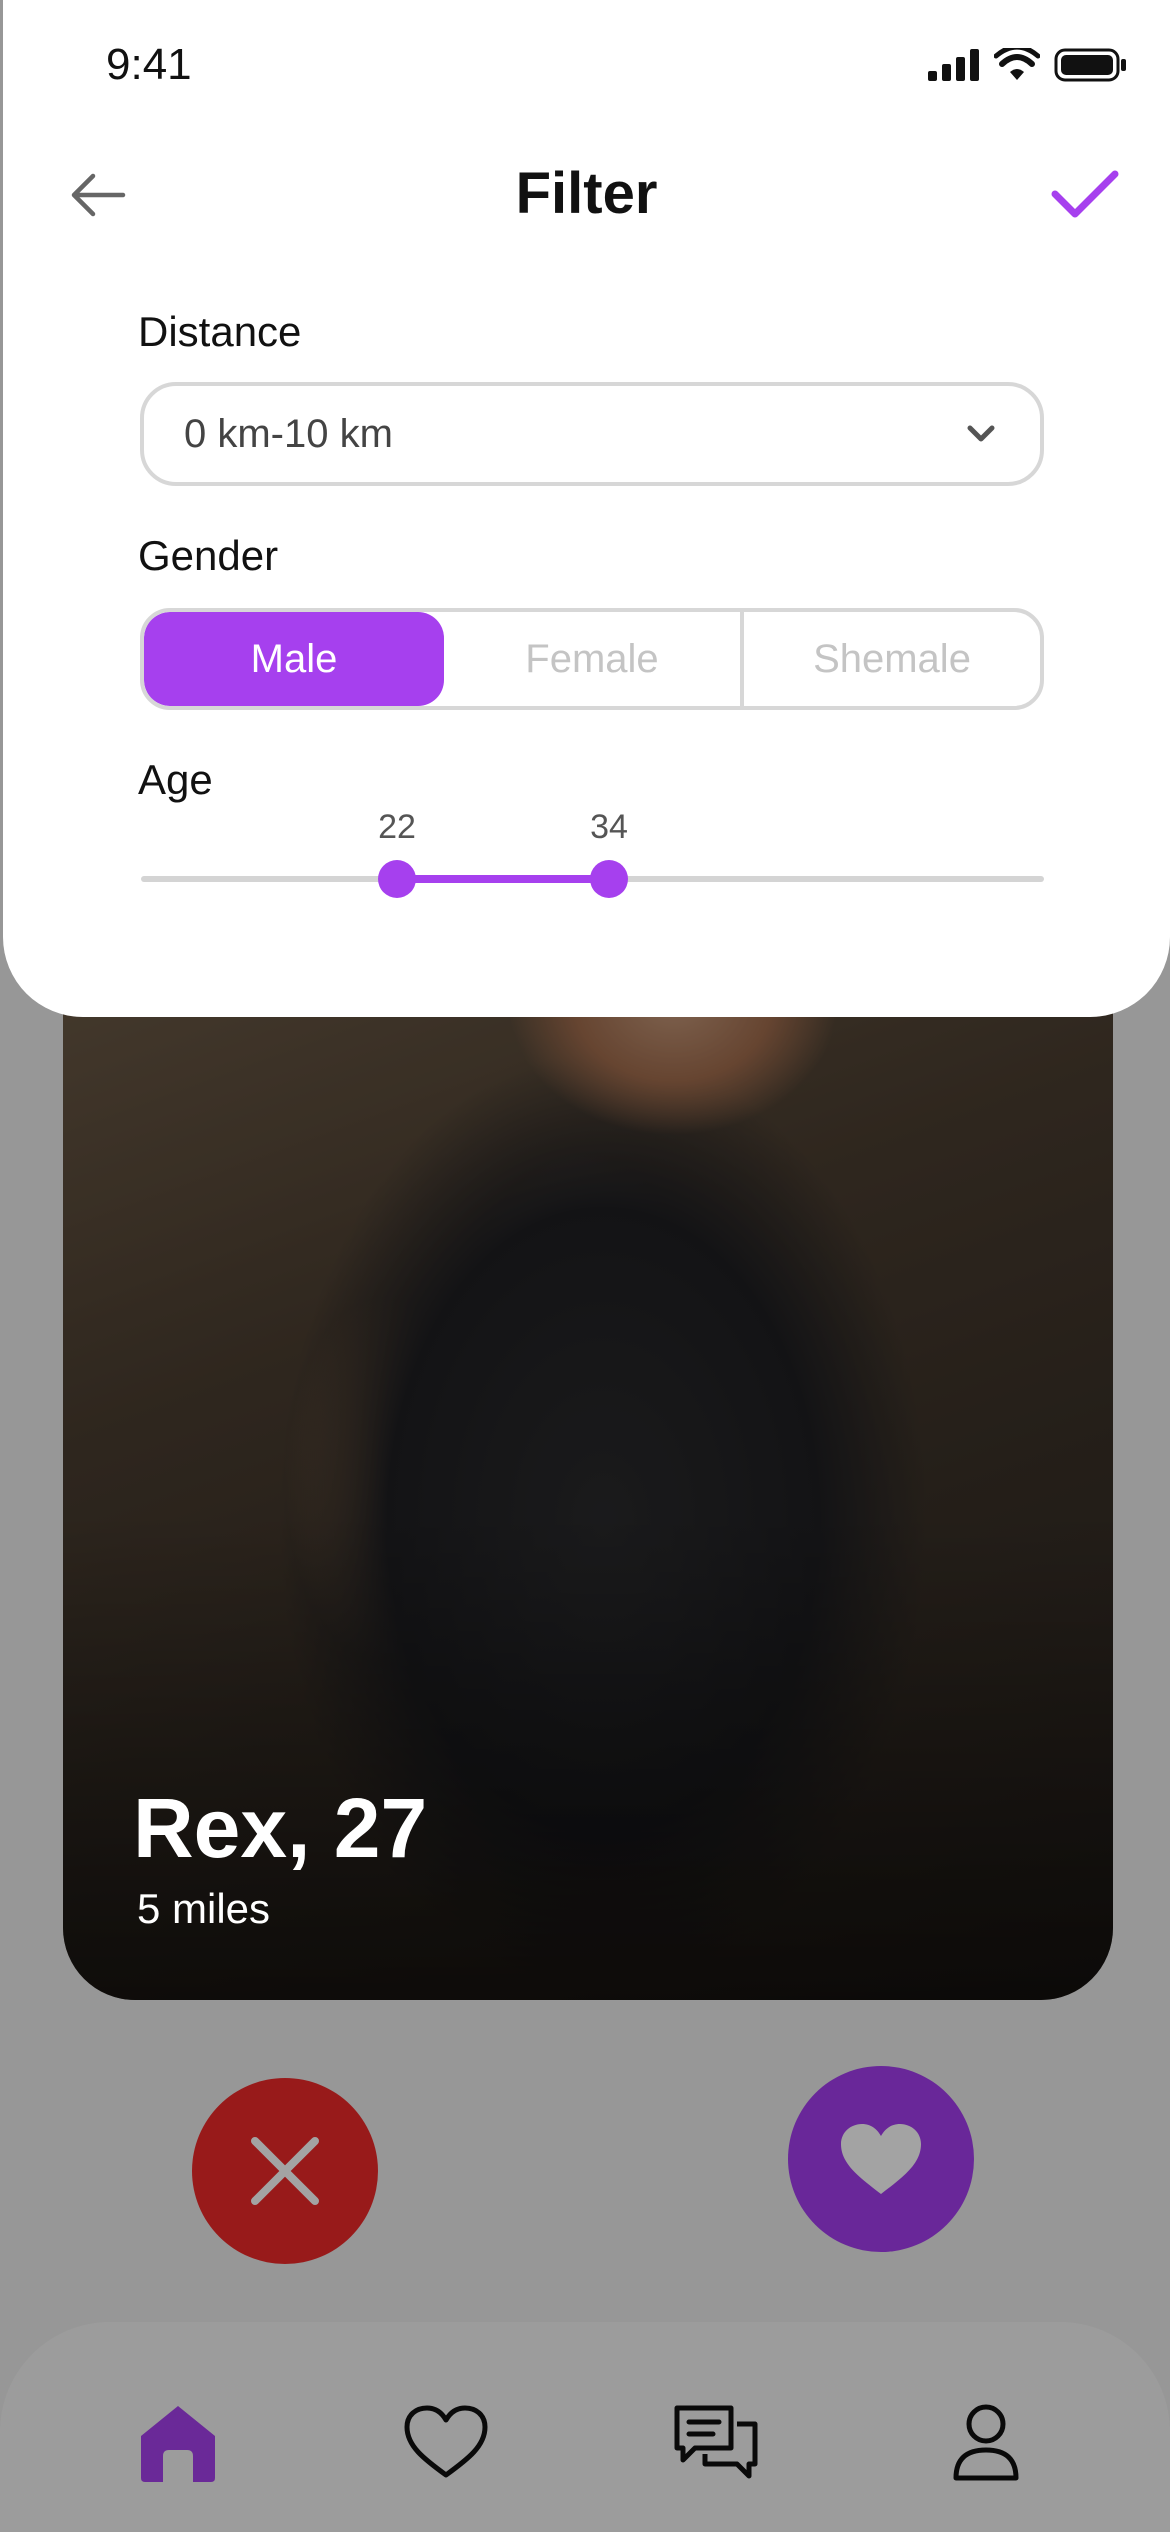 The width and height of the screenshot is (1170, 2532). What do you see at coordinates (288, 433) in the screenshot?
I see `distance-value: 0 km-10 km` at bounding box center [288, 433].